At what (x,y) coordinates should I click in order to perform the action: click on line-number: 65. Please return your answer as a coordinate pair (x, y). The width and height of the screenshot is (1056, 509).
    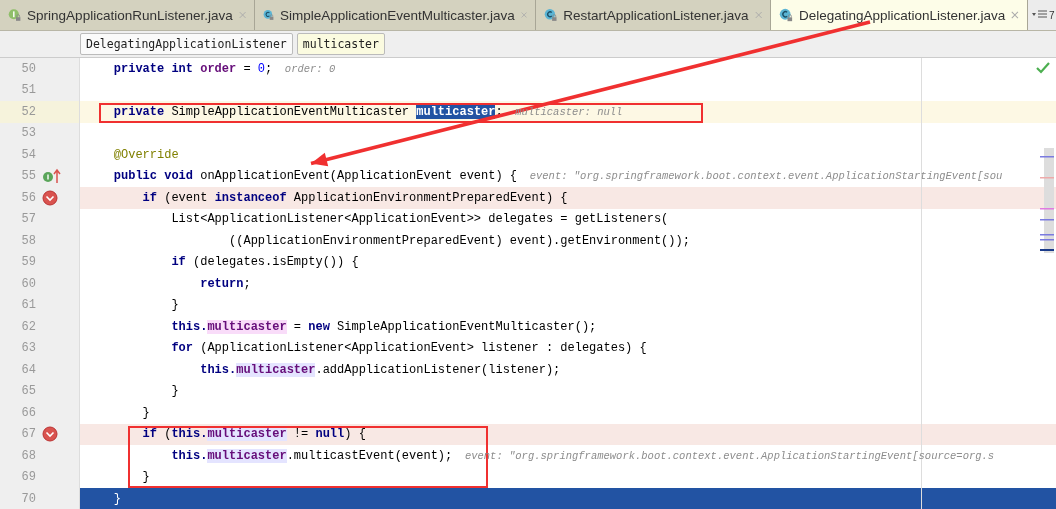
    Looking at the image, I should click on (28, 391).